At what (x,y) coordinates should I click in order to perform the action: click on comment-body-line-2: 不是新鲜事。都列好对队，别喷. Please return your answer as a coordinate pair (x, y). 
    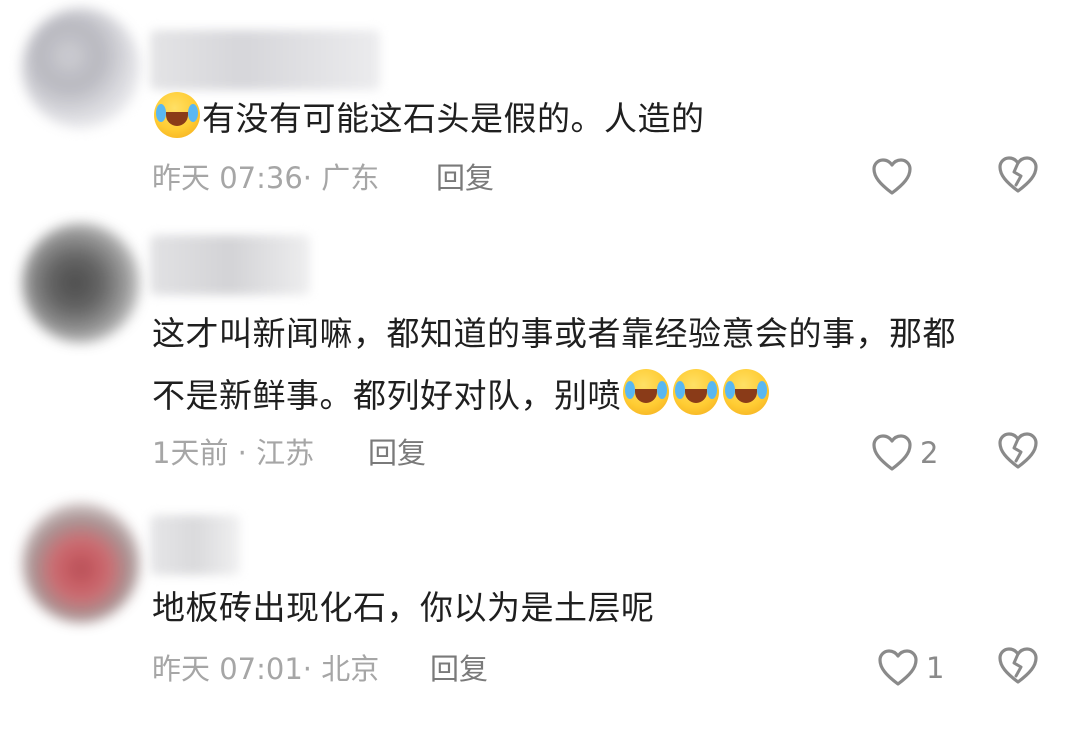
    Looking at the image, I should click on (602, 396).